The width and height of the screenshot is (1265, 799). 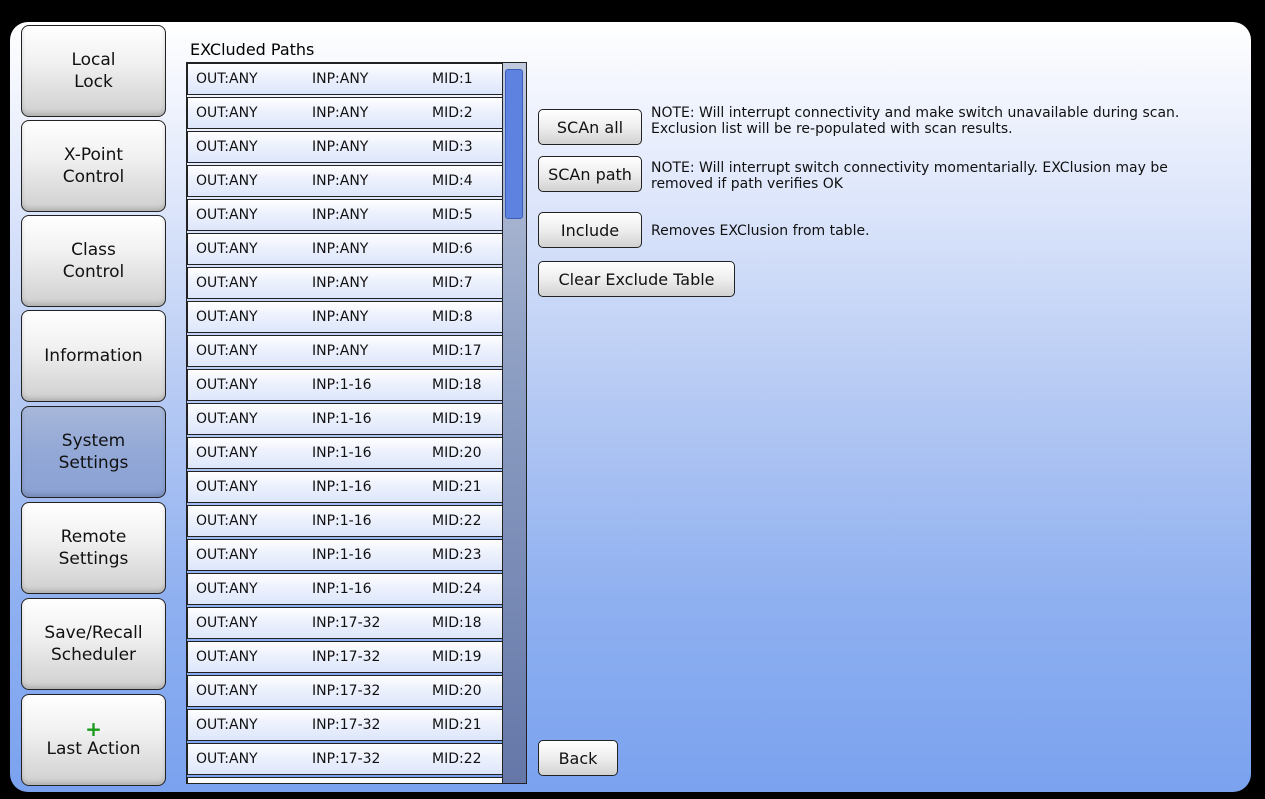 I want to click on nav-xpoint-control-label: X-Point Control, so click(x=93, y=166).